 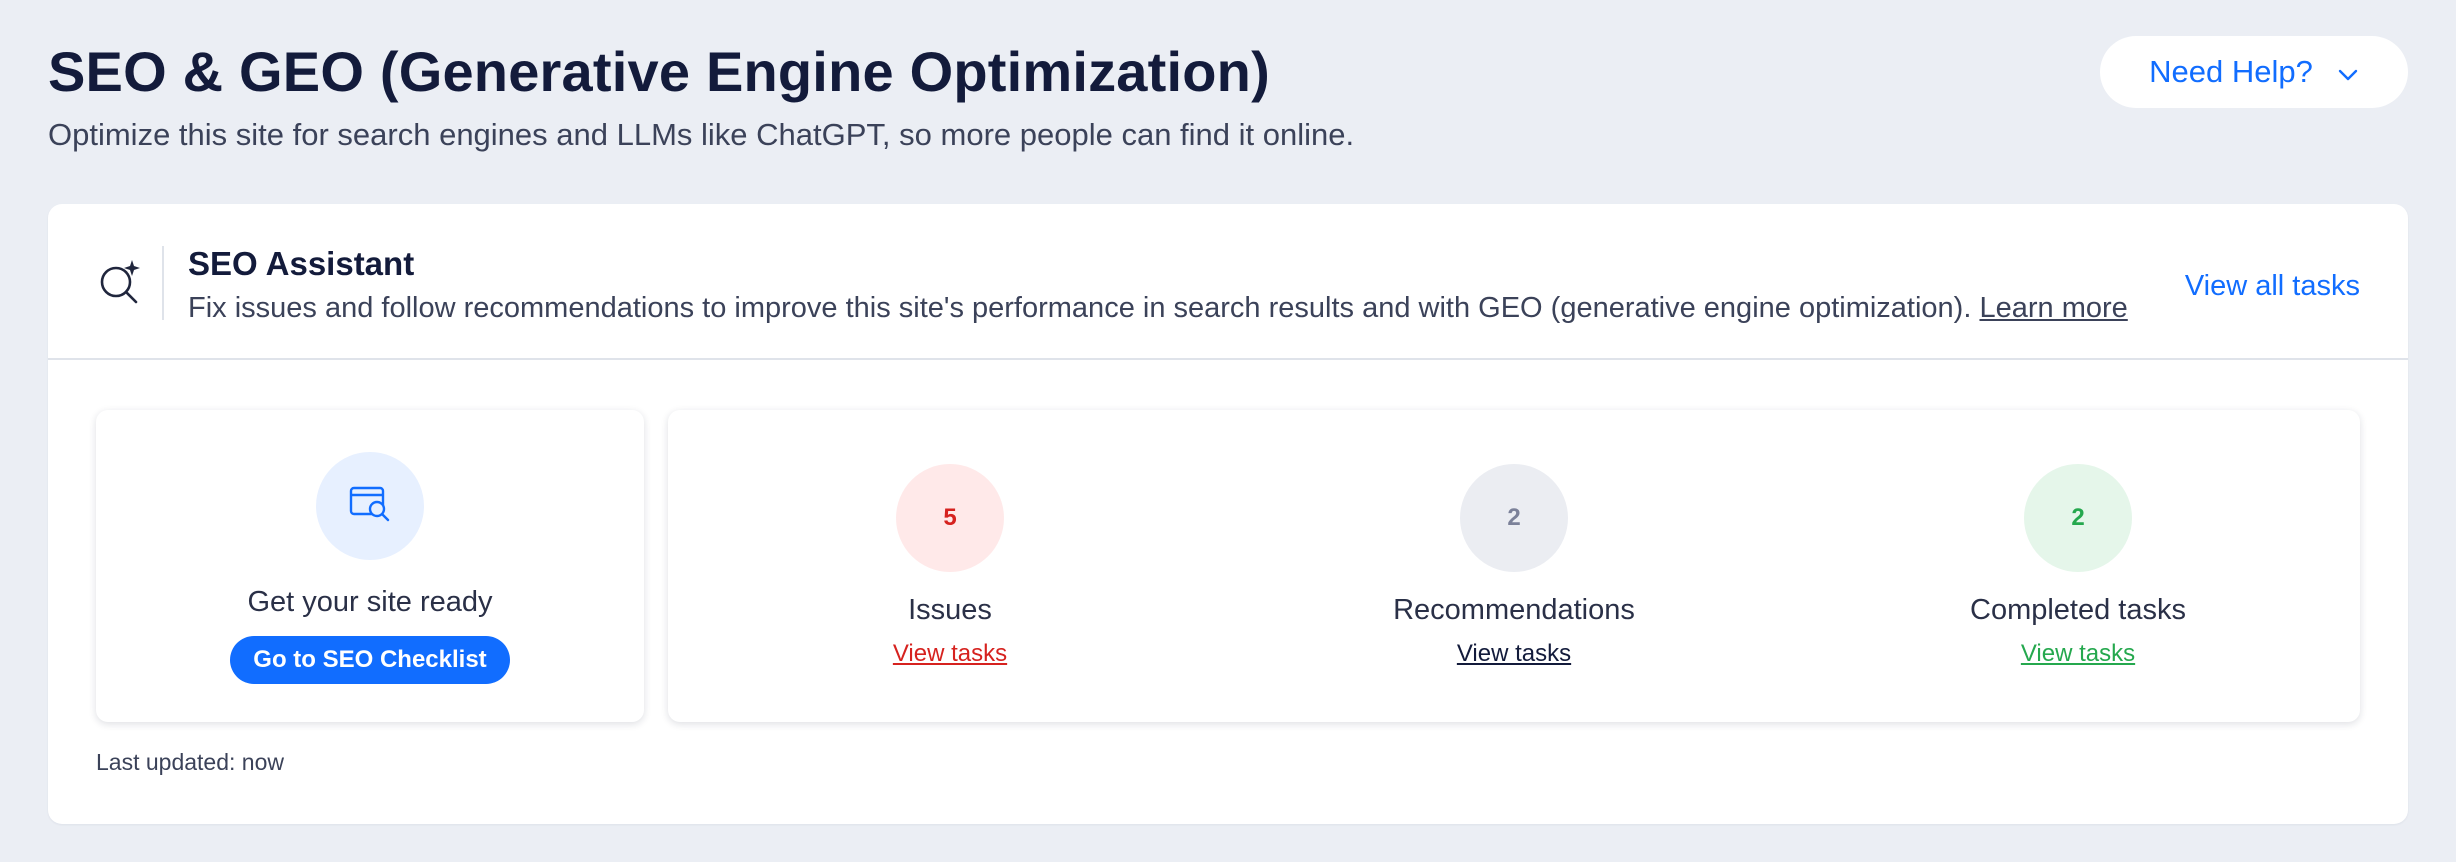 What do you see at coordinates (2231, 71) in the screenshot?
I see `need-help-label: Need Help?` at bounding box center [2231, 71].